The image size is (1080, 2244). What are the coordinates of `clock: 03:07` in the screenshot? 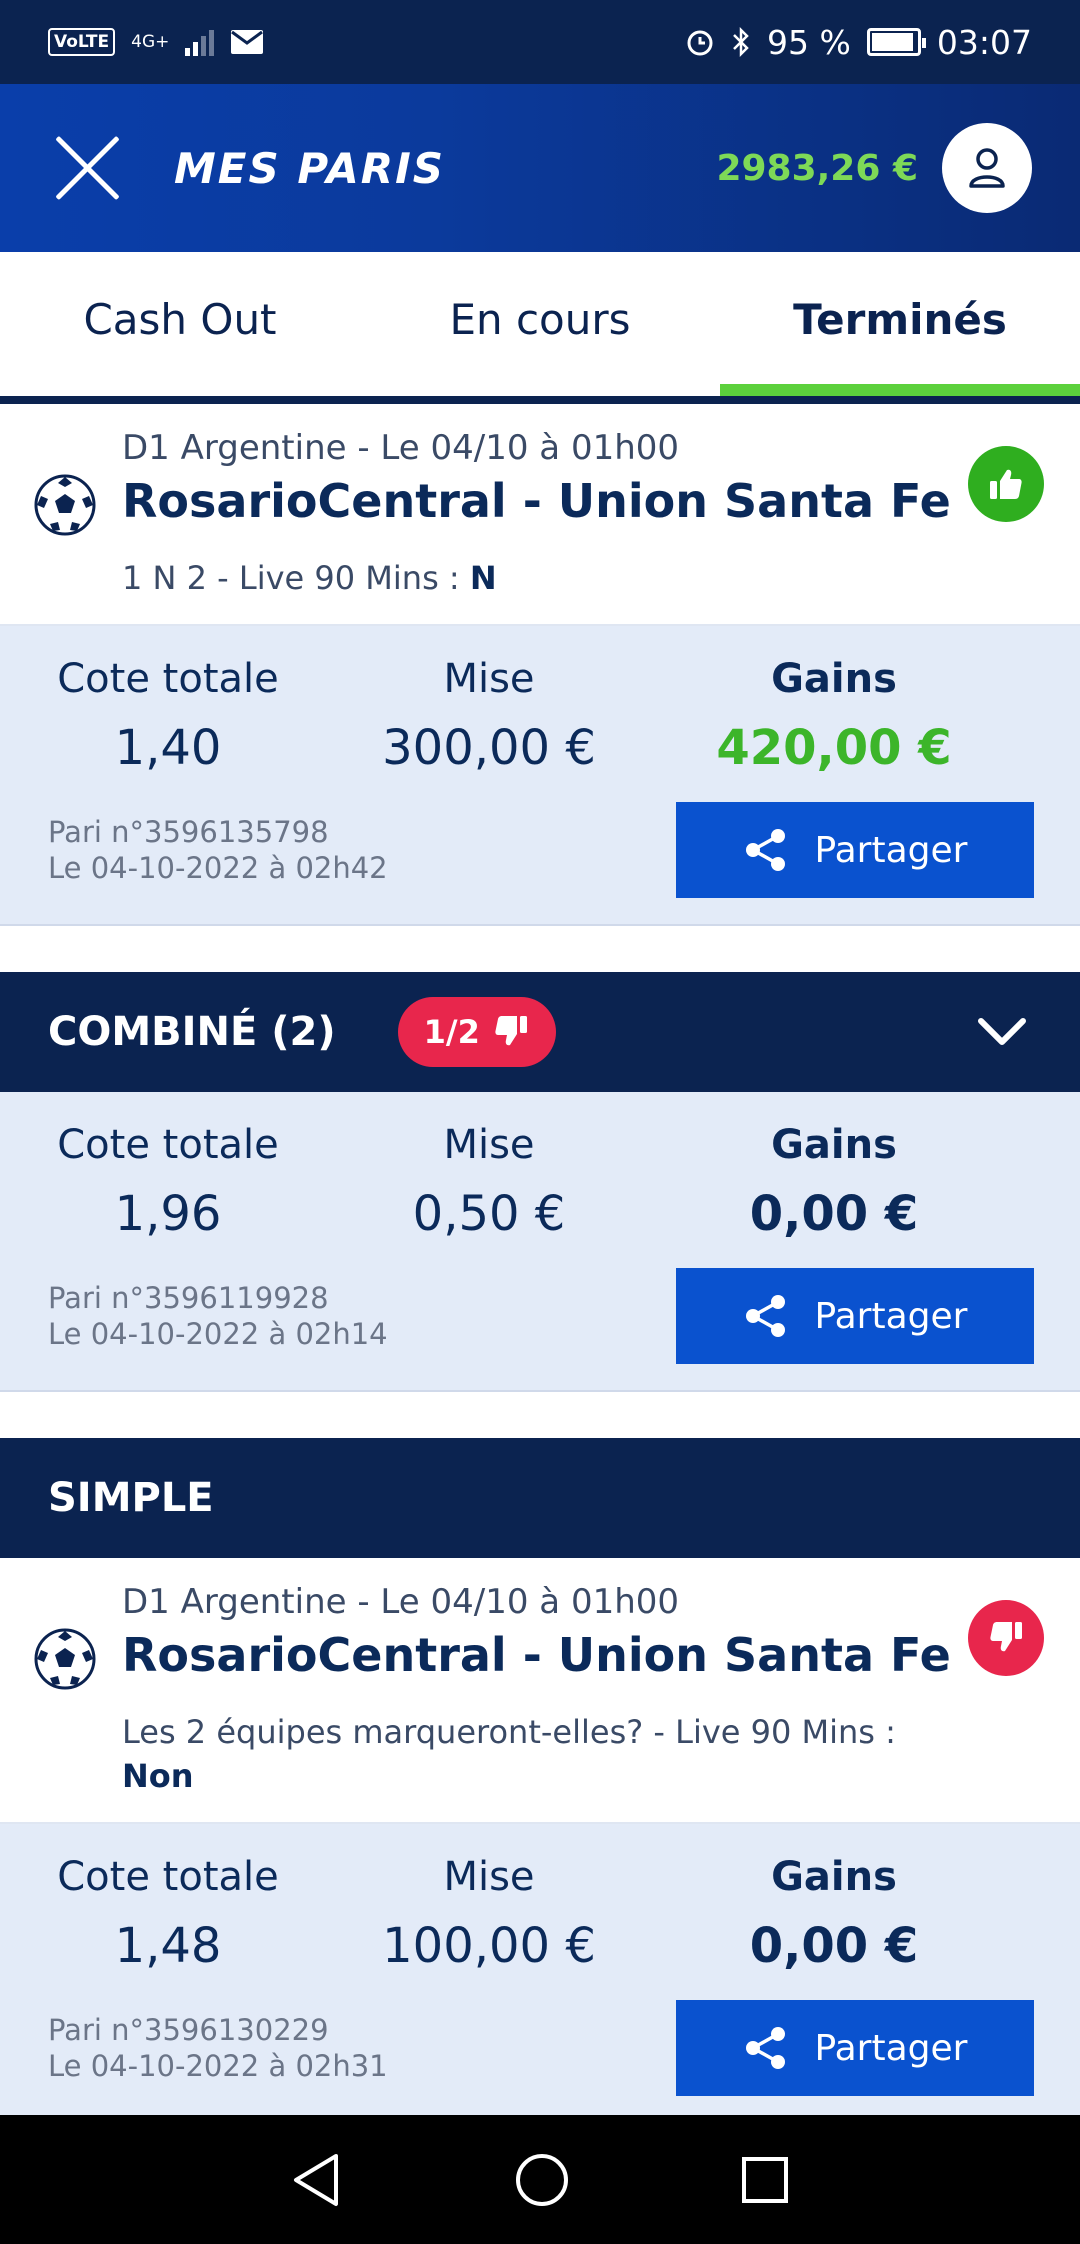 It's located at (984, 42).